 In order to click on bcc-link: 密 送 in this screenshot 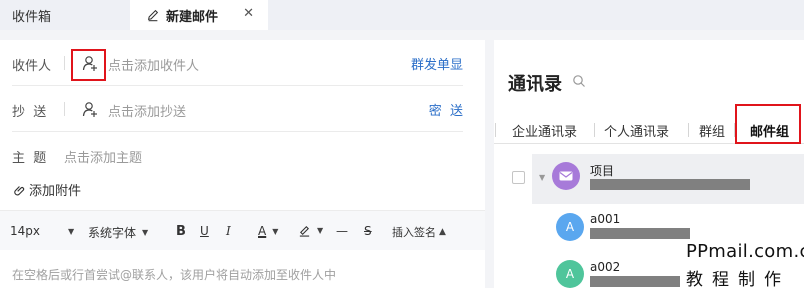, I will do `click(446, 109)`.